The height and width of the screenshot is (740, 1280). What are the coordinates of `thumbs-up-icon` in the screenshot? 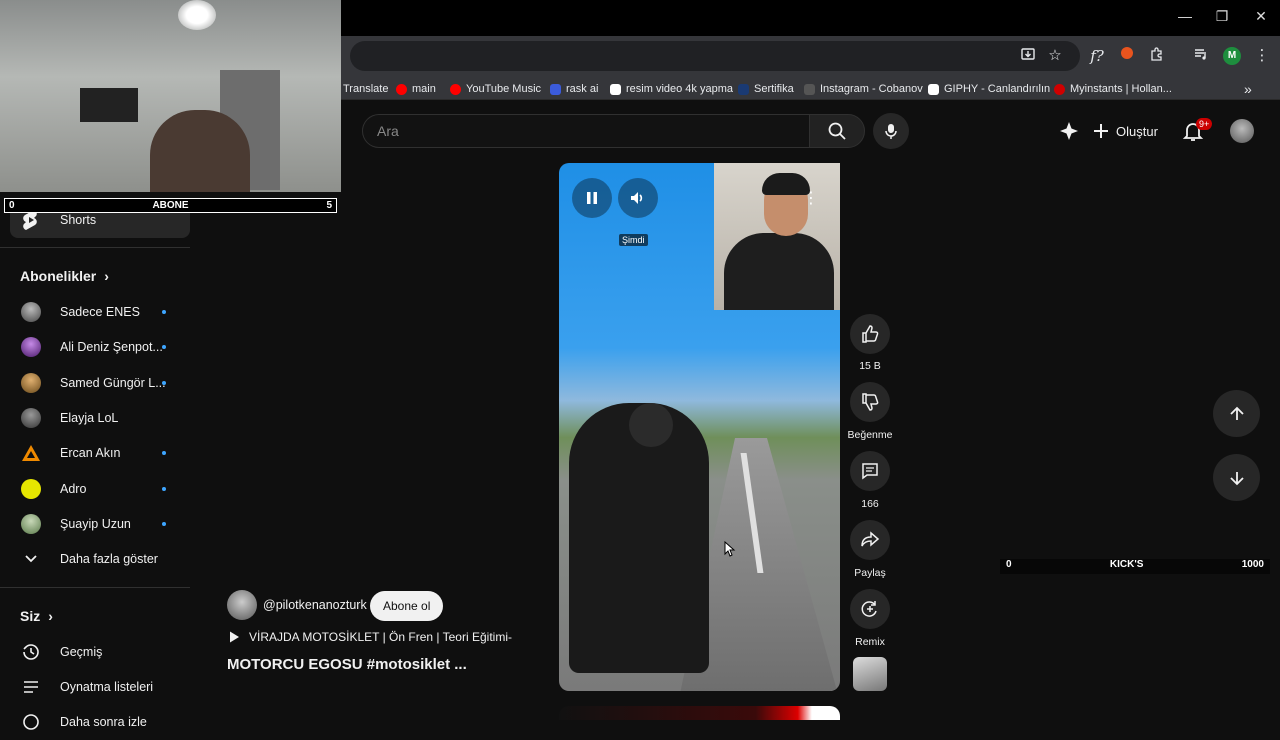 It's located at (870, 334).